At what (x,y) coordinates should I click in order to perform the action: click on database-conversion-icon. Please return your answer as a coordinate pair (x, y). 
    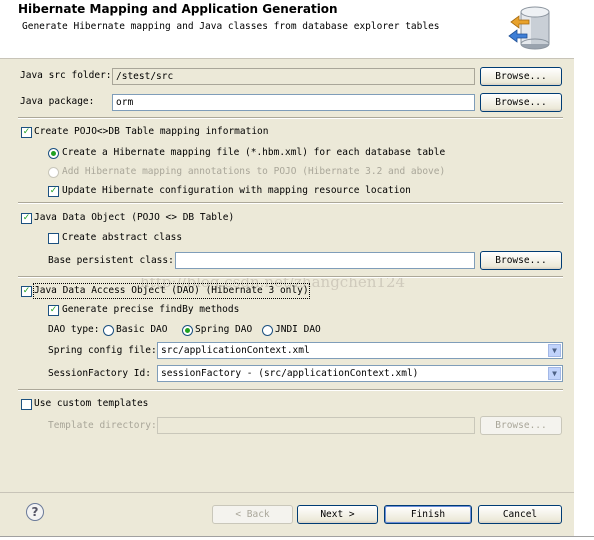
    Looking at the image, I should click on (529, 28).